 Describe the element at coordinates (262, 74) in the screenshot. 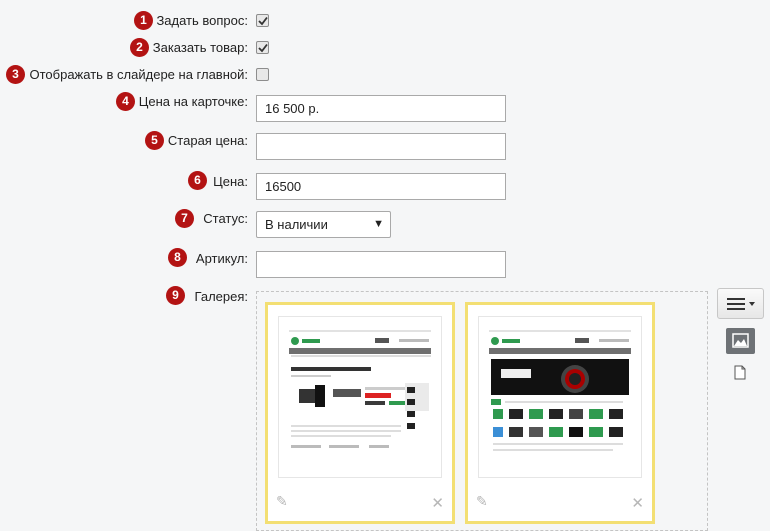

I see `show-slider-checkbox` at that location.